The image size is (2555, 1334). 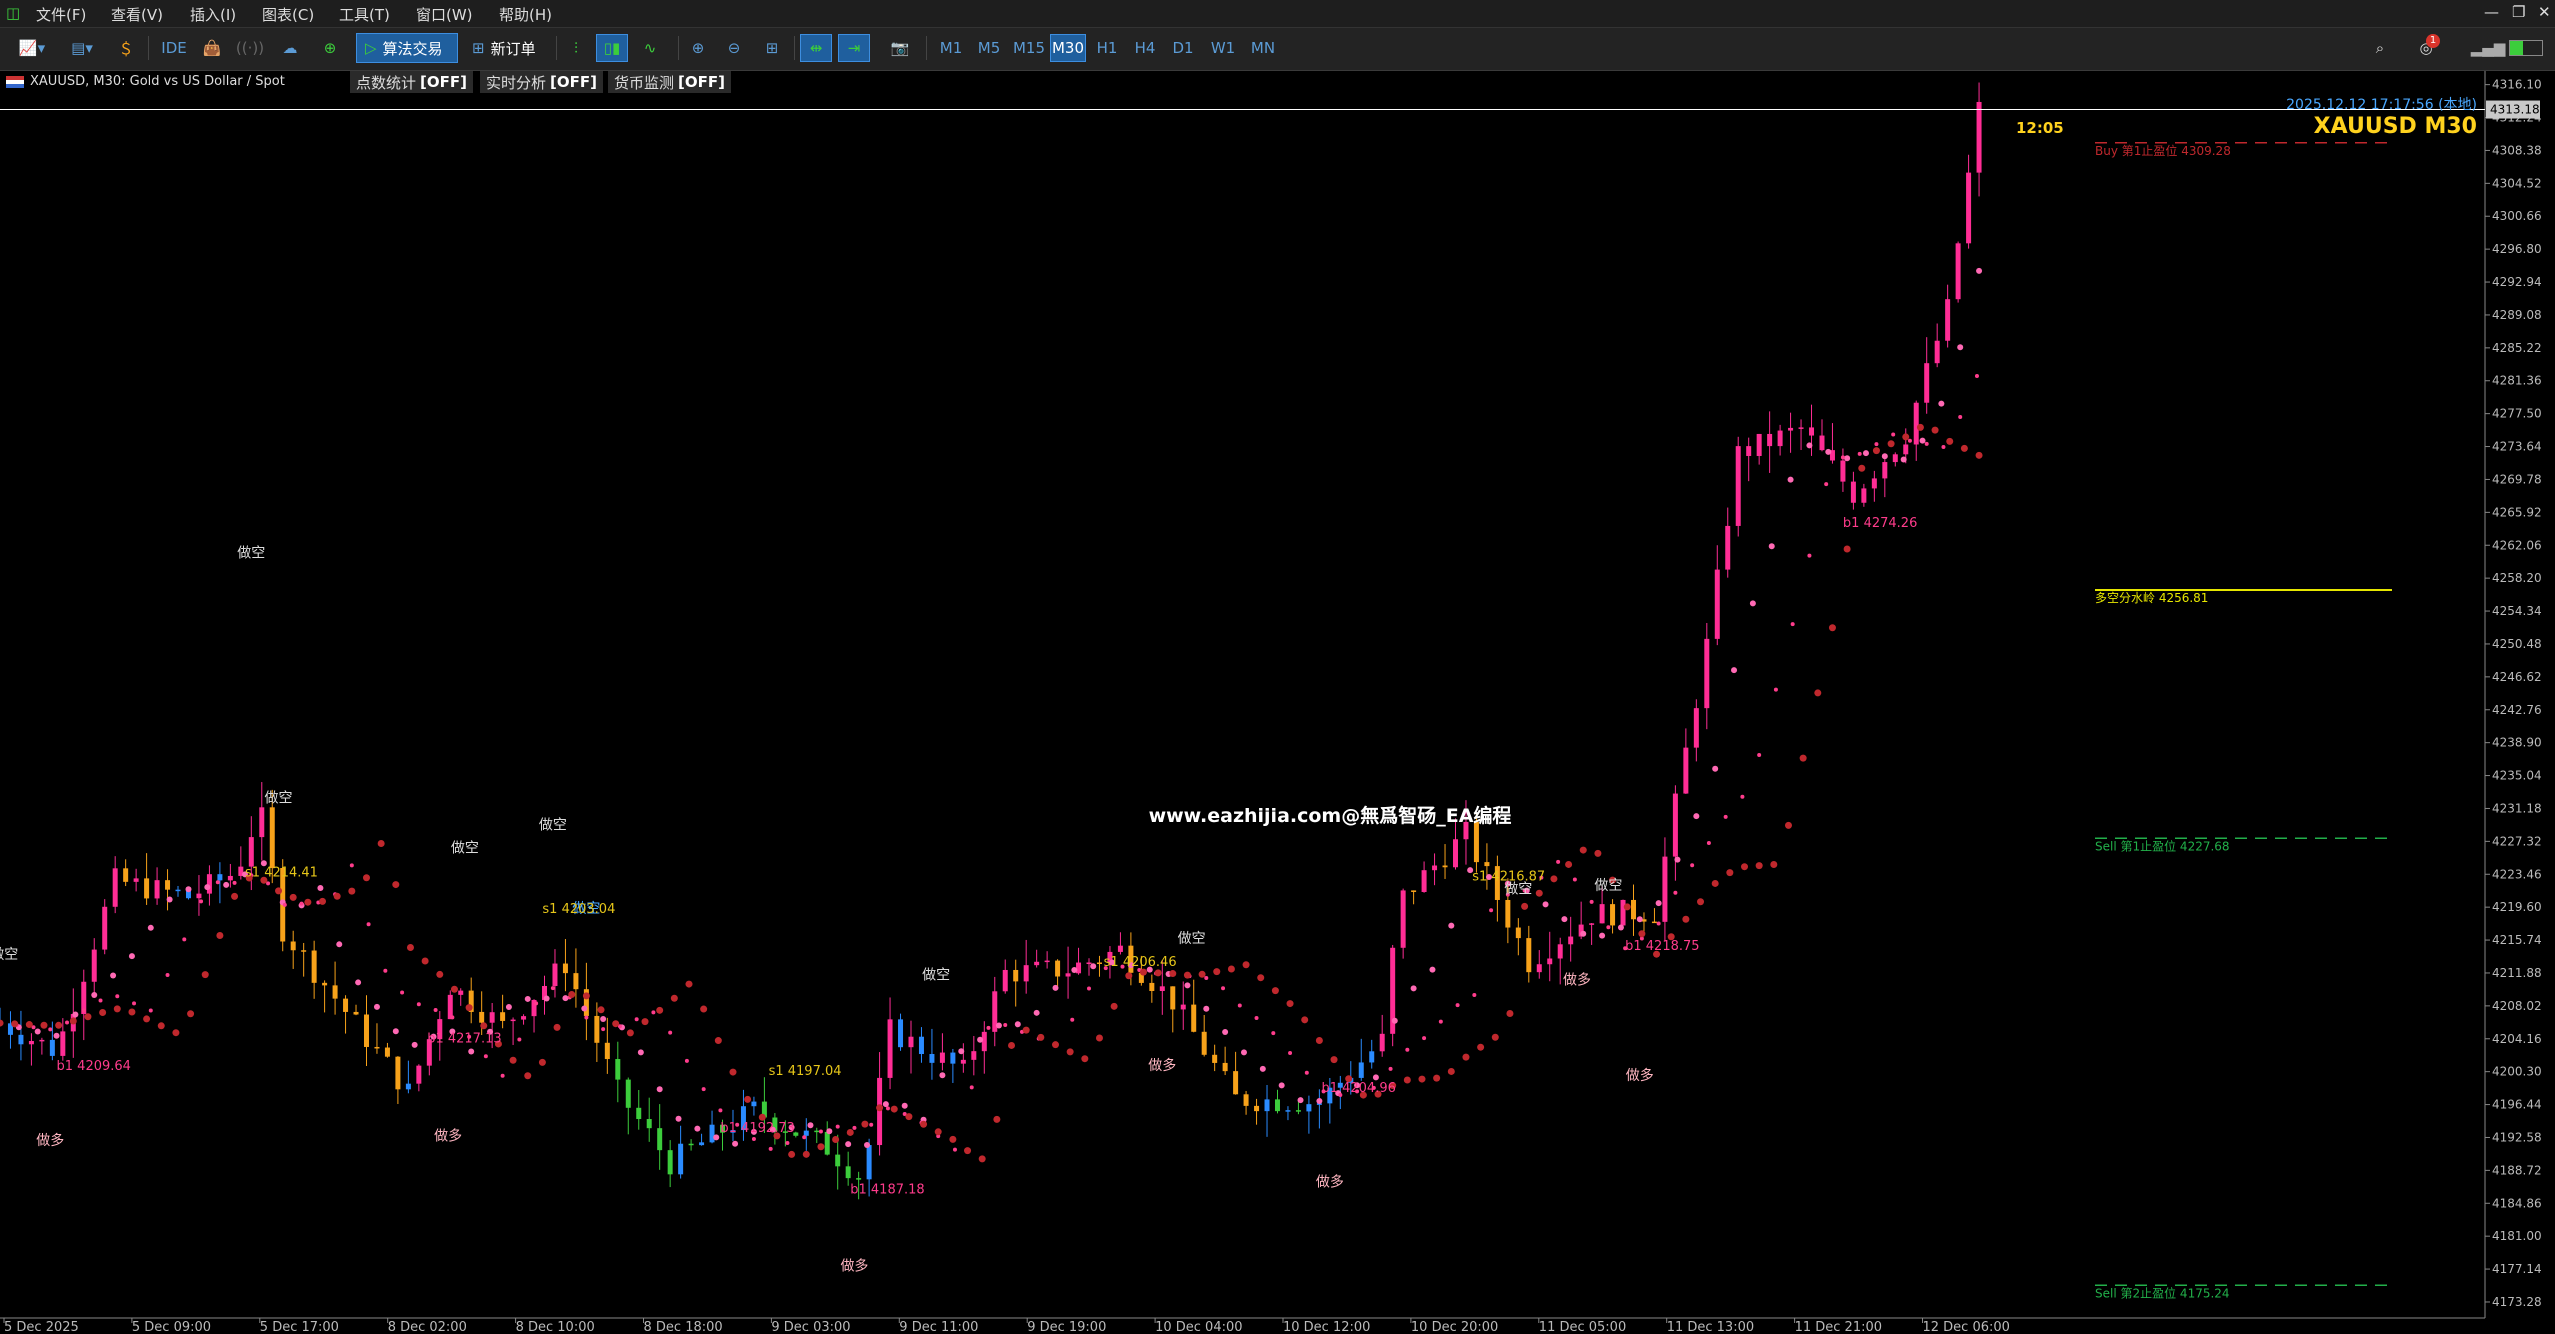 What do you see at coordinates (989, 48) in the screenshot?
I see `timeframe-m5: M5` at bounding box center [989, 48].